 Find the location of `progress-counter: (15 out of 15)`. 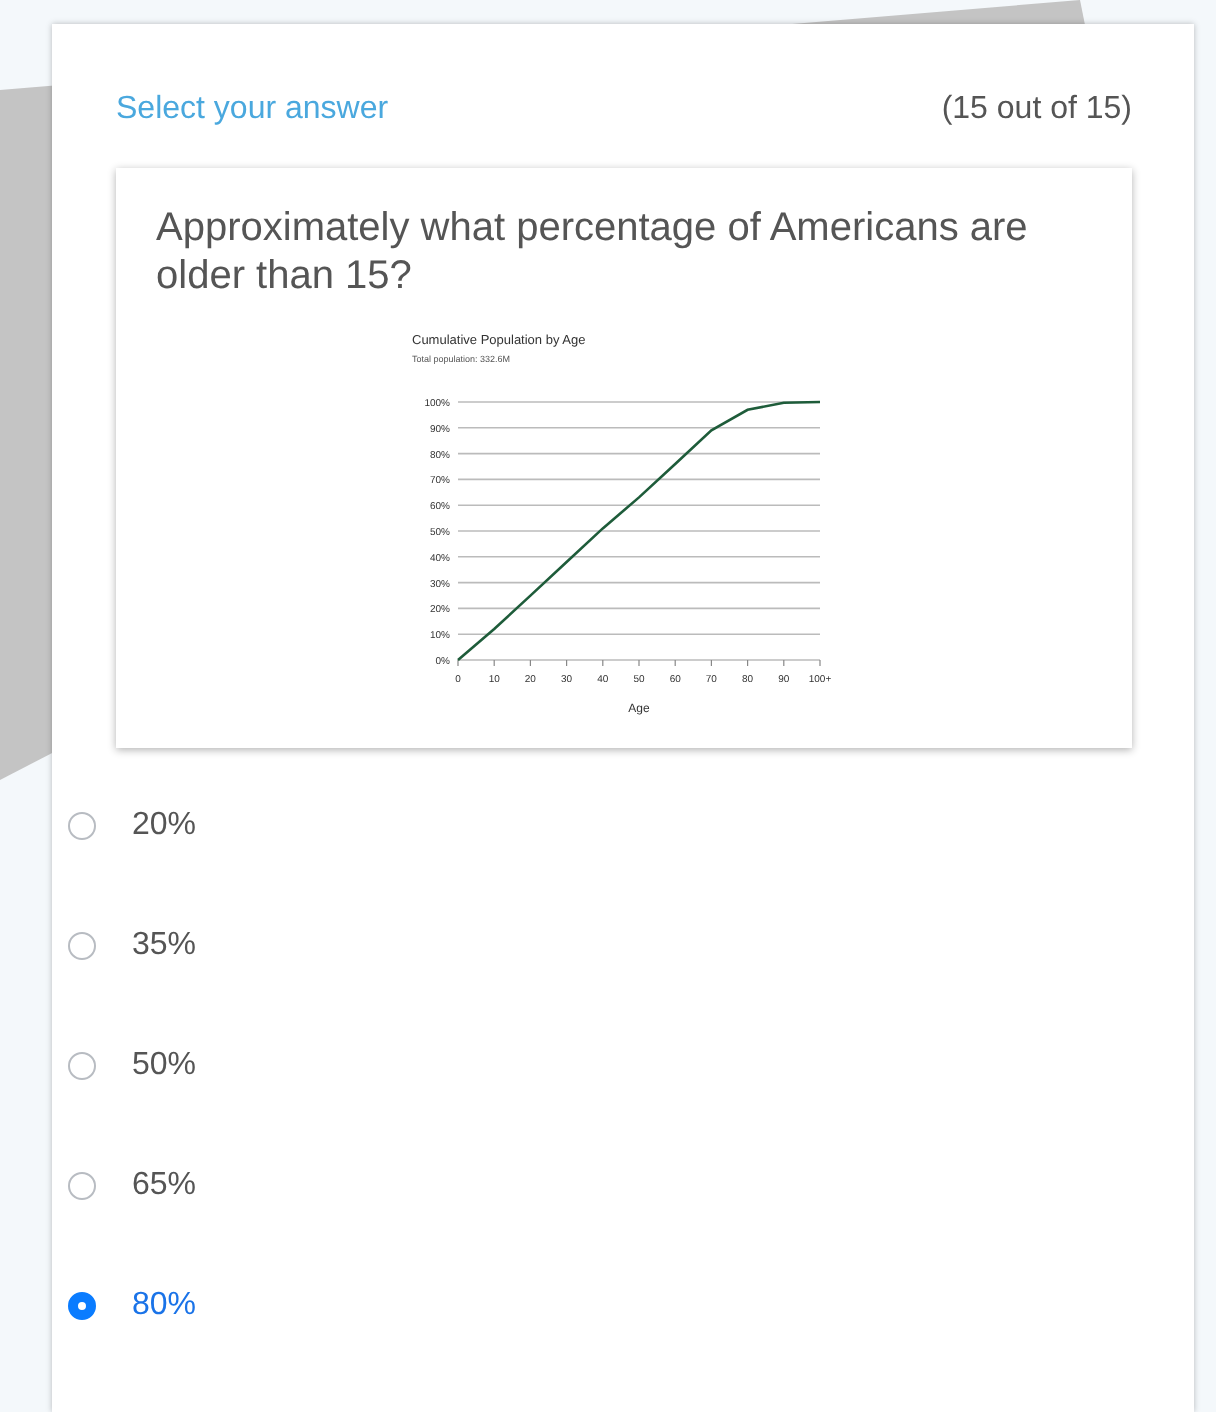

progress-counter: (15 out of 15) is located at coordinates (1036, 110).